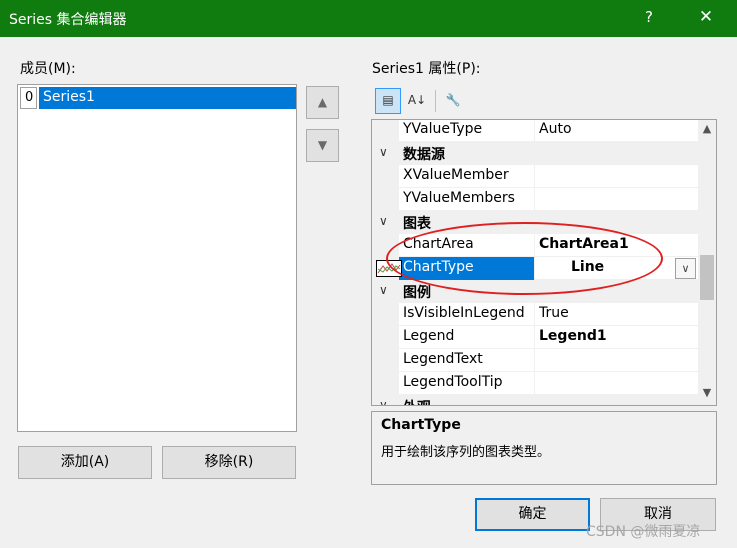  What do you see at coordinates (435, 101) in the screenshot?
I see `toolbar-separator` at bounding box center [435, 101].